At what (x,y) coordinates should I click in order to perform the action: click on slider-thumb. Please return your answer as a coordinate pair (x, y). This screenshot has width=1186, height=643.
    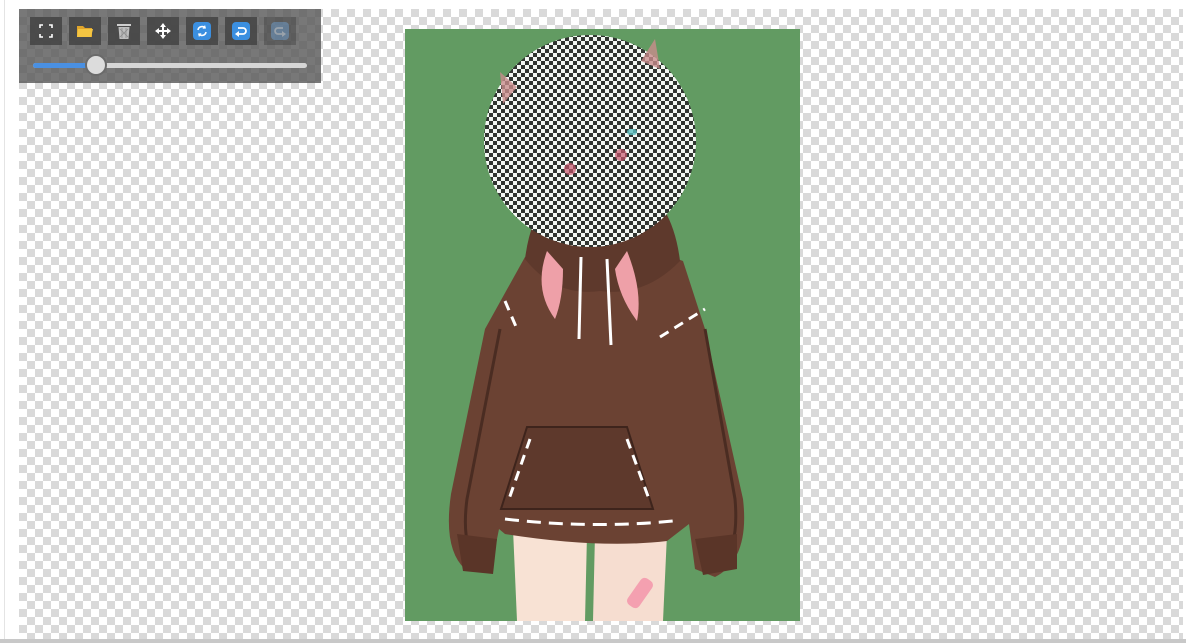
    Looking at the image, I should click on (96, 65).